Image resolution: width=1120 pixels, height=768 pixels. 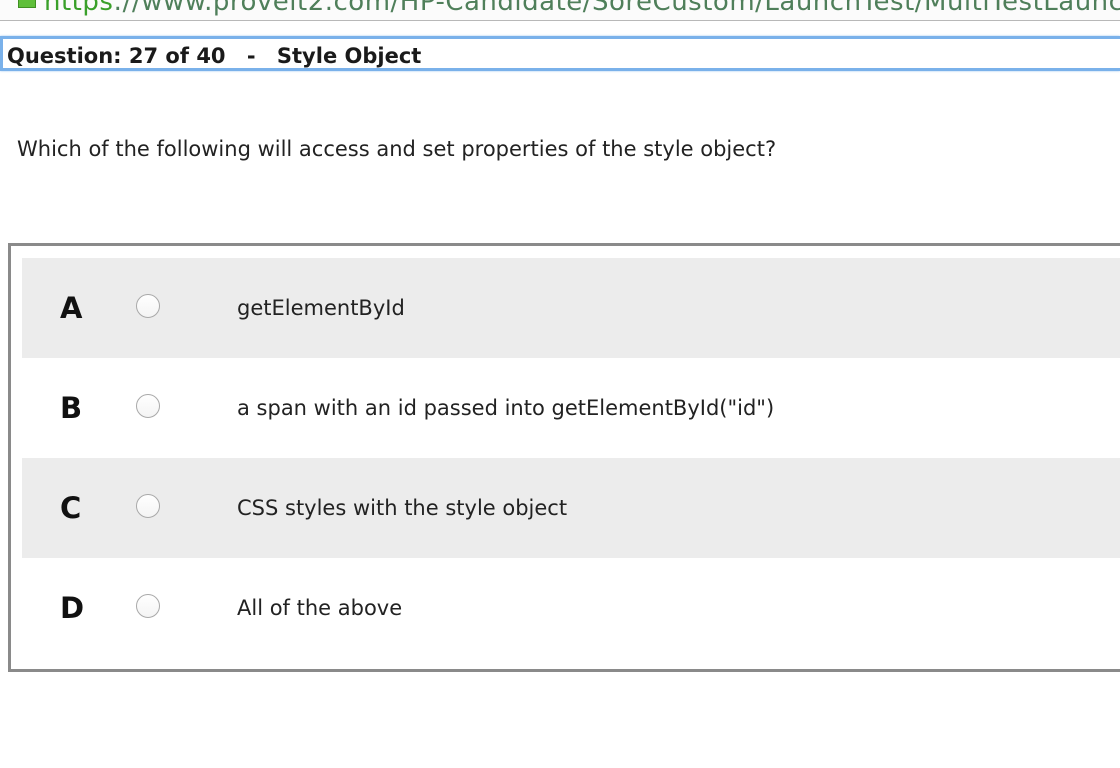 I want to click on question-of-label: of, so click(x=177, y=56).